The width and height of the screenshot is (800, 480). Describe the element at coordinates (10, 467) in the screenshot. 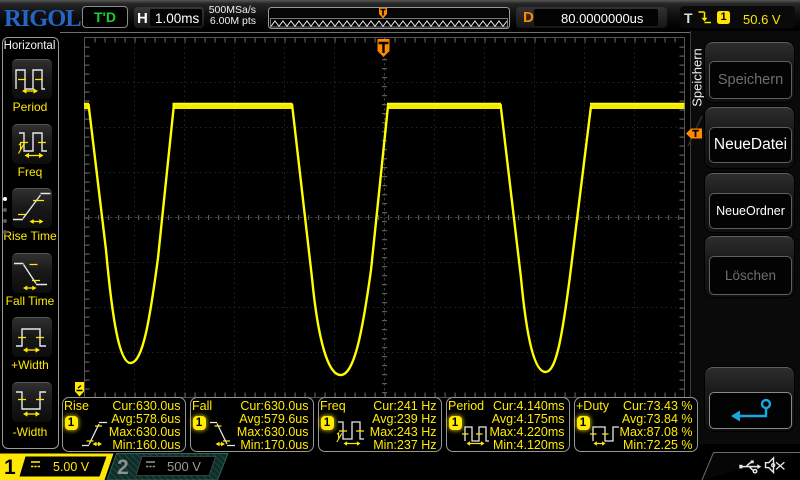

I see `svg-text: 1` at that location.